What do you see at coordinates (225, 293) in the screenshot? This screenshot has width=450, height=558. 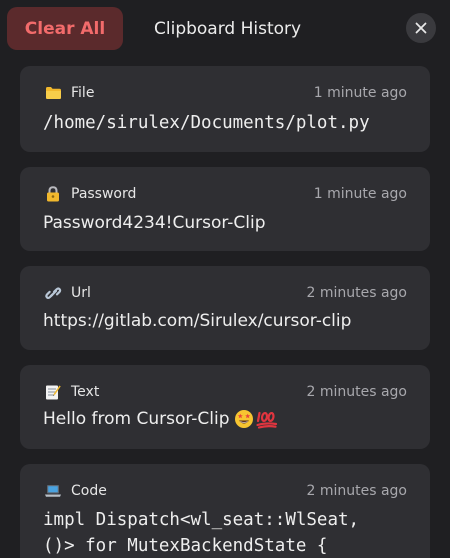 I see `card-header: Url 2 minutes ago` at bounding box center [225, 293].